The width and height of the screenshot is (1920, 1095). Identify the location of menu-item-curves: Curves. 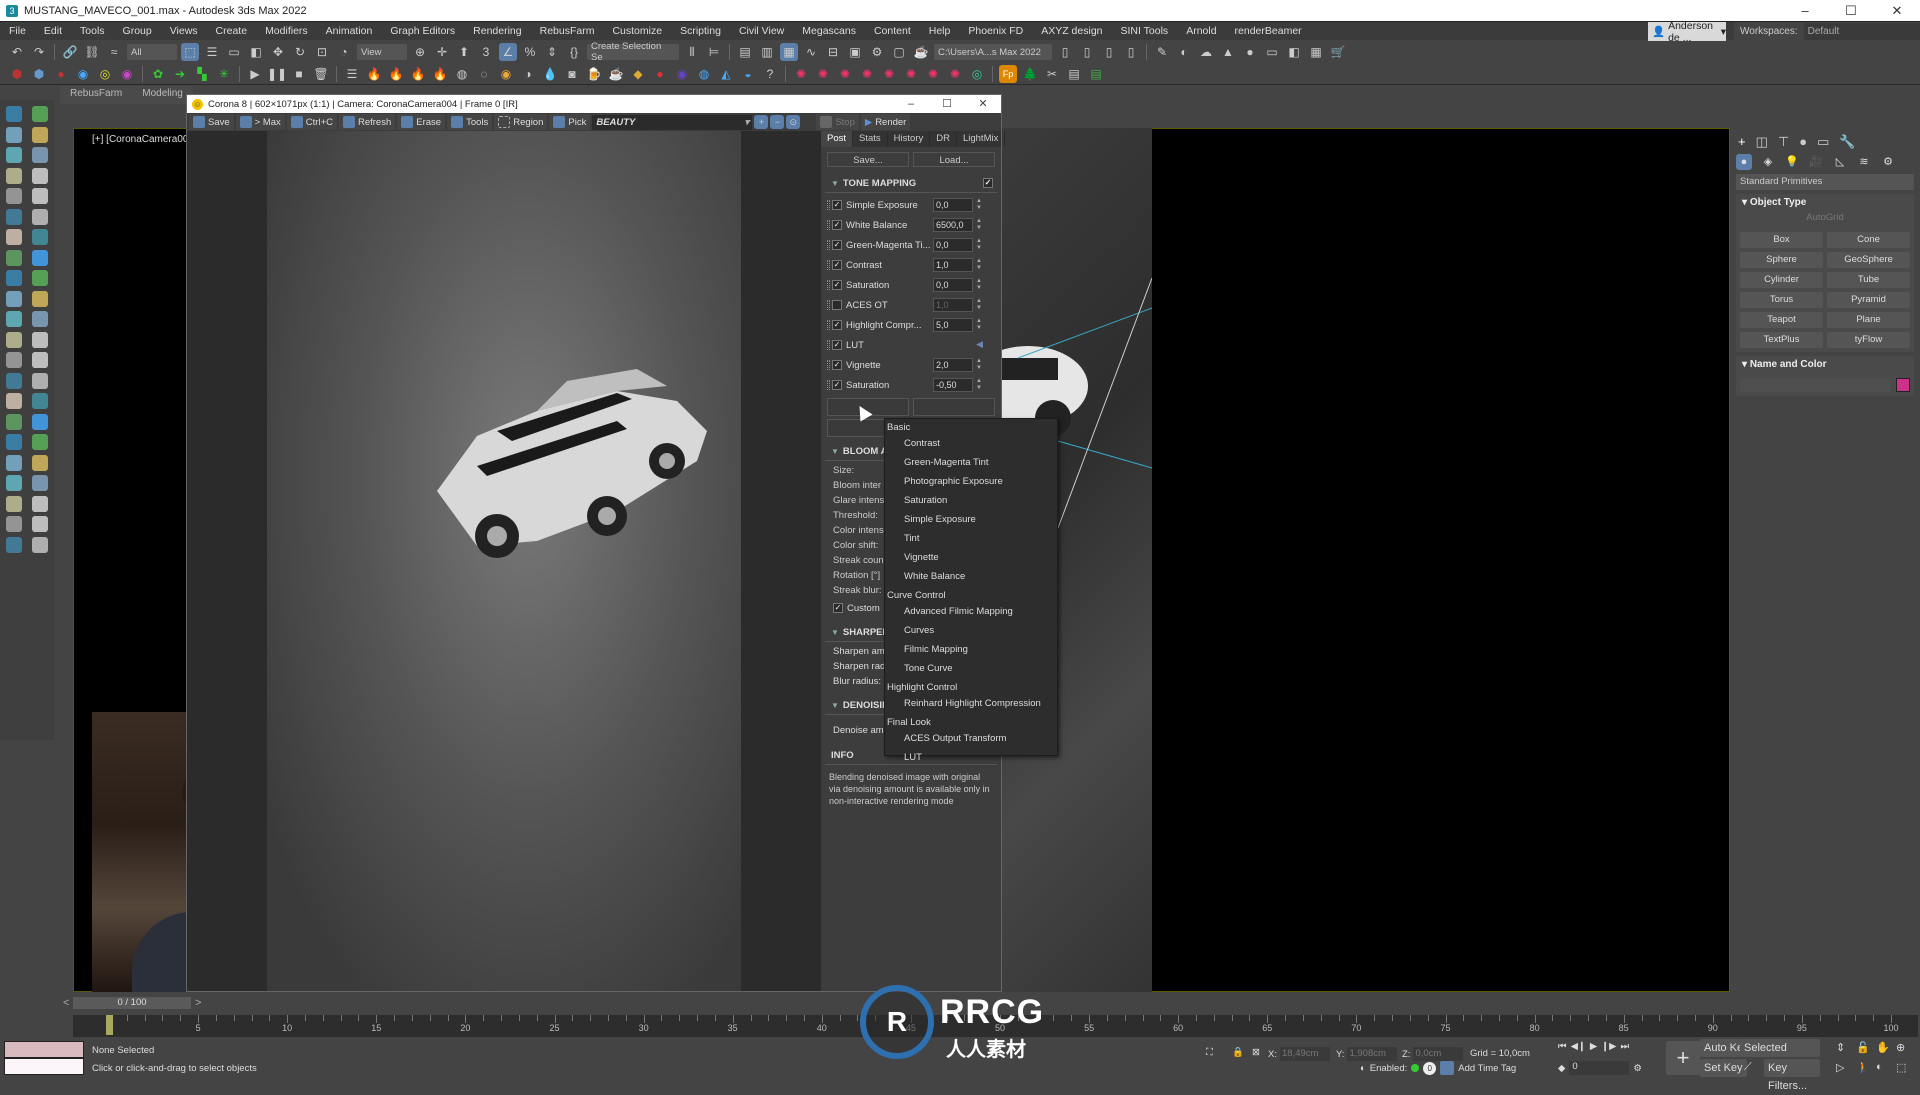
(971, 631).